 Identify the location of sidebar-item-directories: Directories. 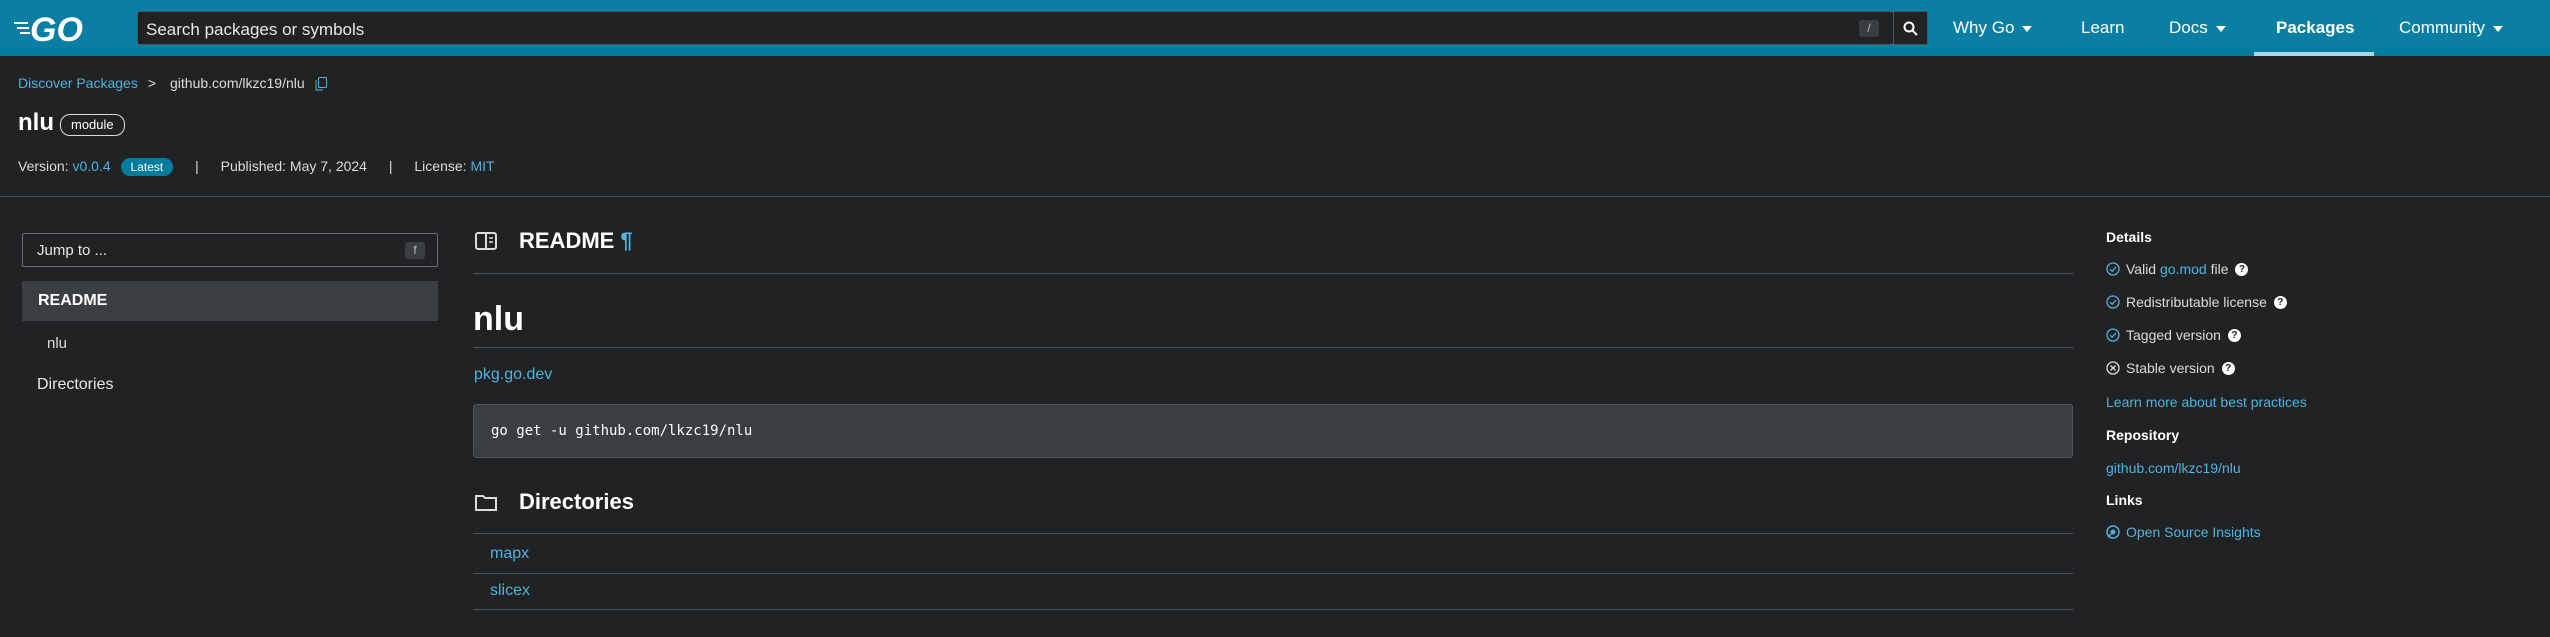
(75, 385).